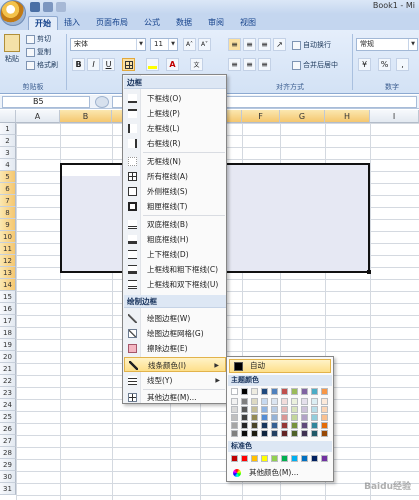 The height and width of the screenshot is (500, 419). What do you see at coordinates (8, 165) in the screenshot?
I see `row-header: 4` at bounding box center [8, 165].